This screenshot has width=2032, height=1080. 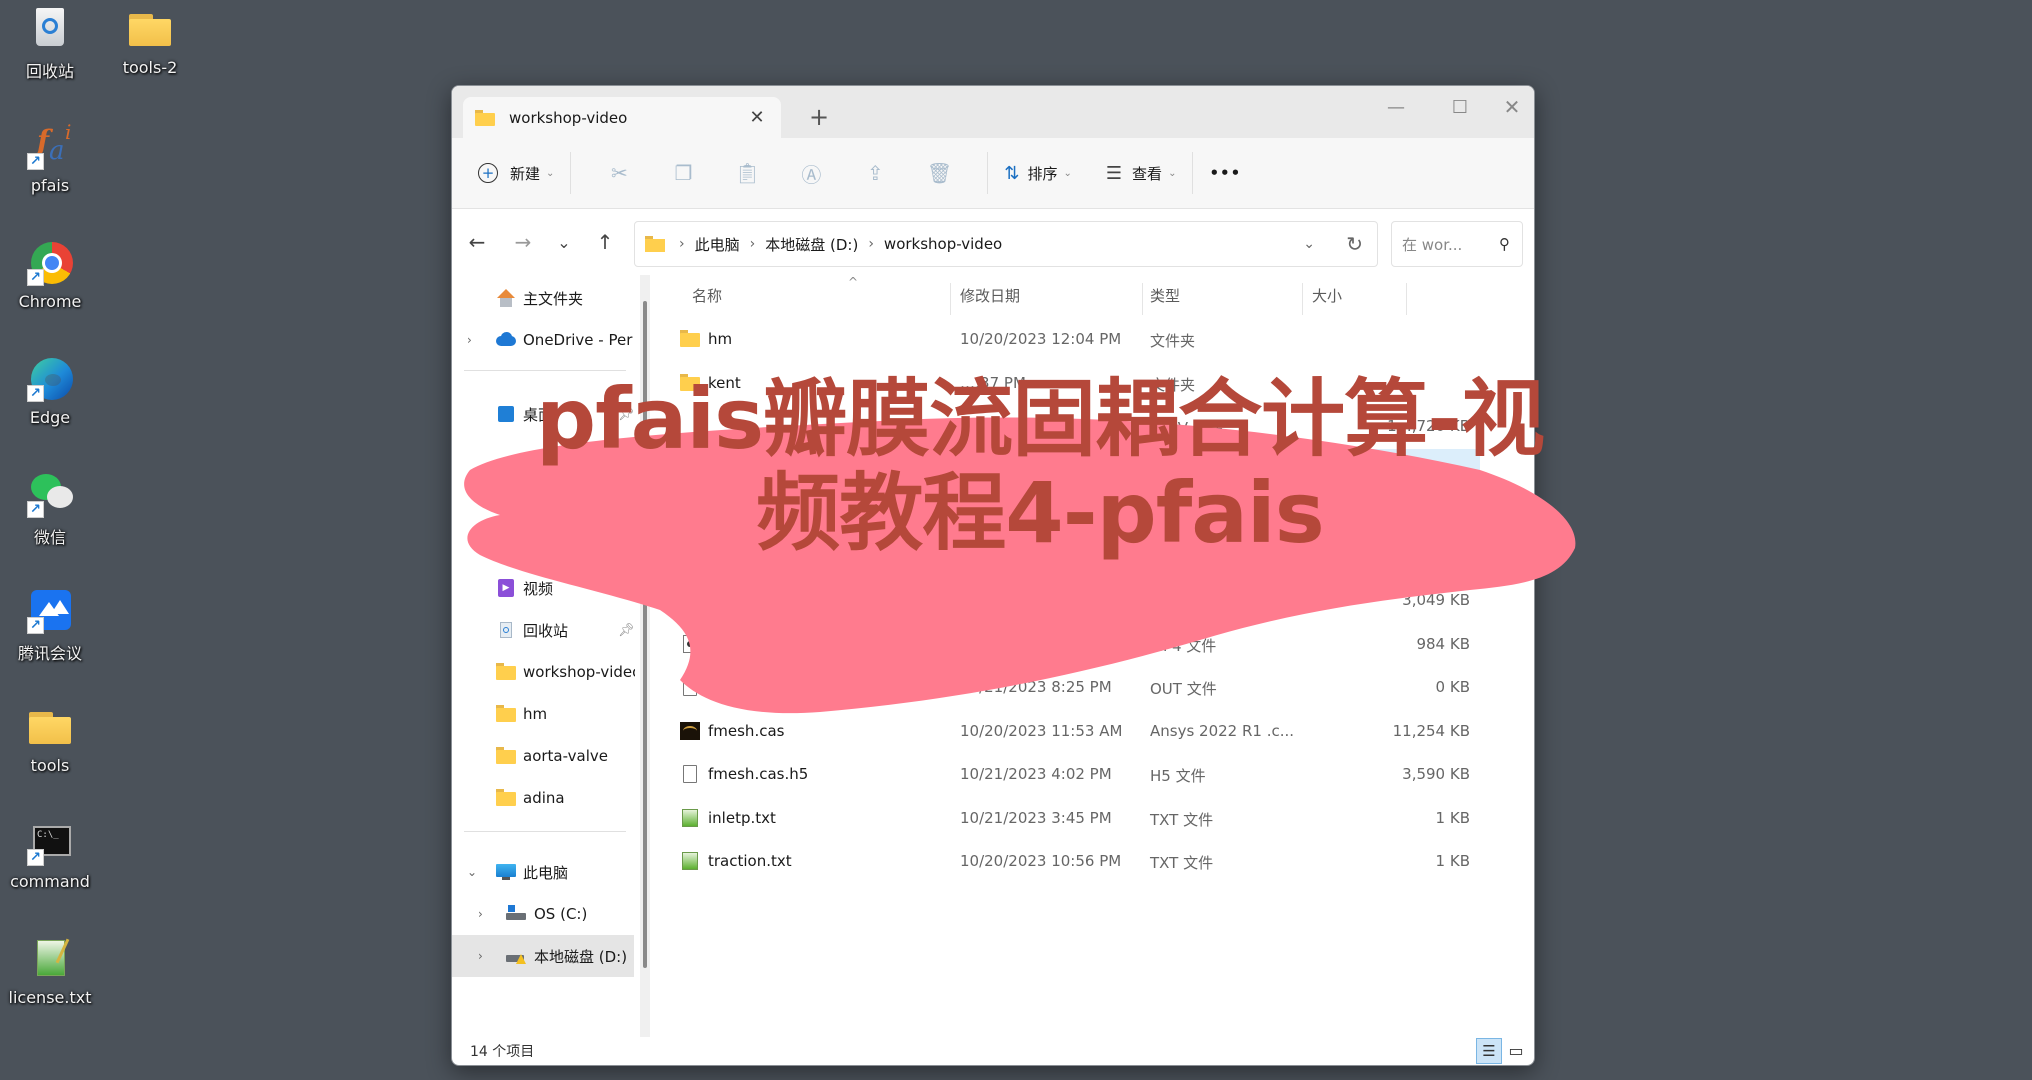 What do you see at coordinates (1225, 173) in the screenshot?
I see `more-options-button: •••` at bounding box center [1225, 173].